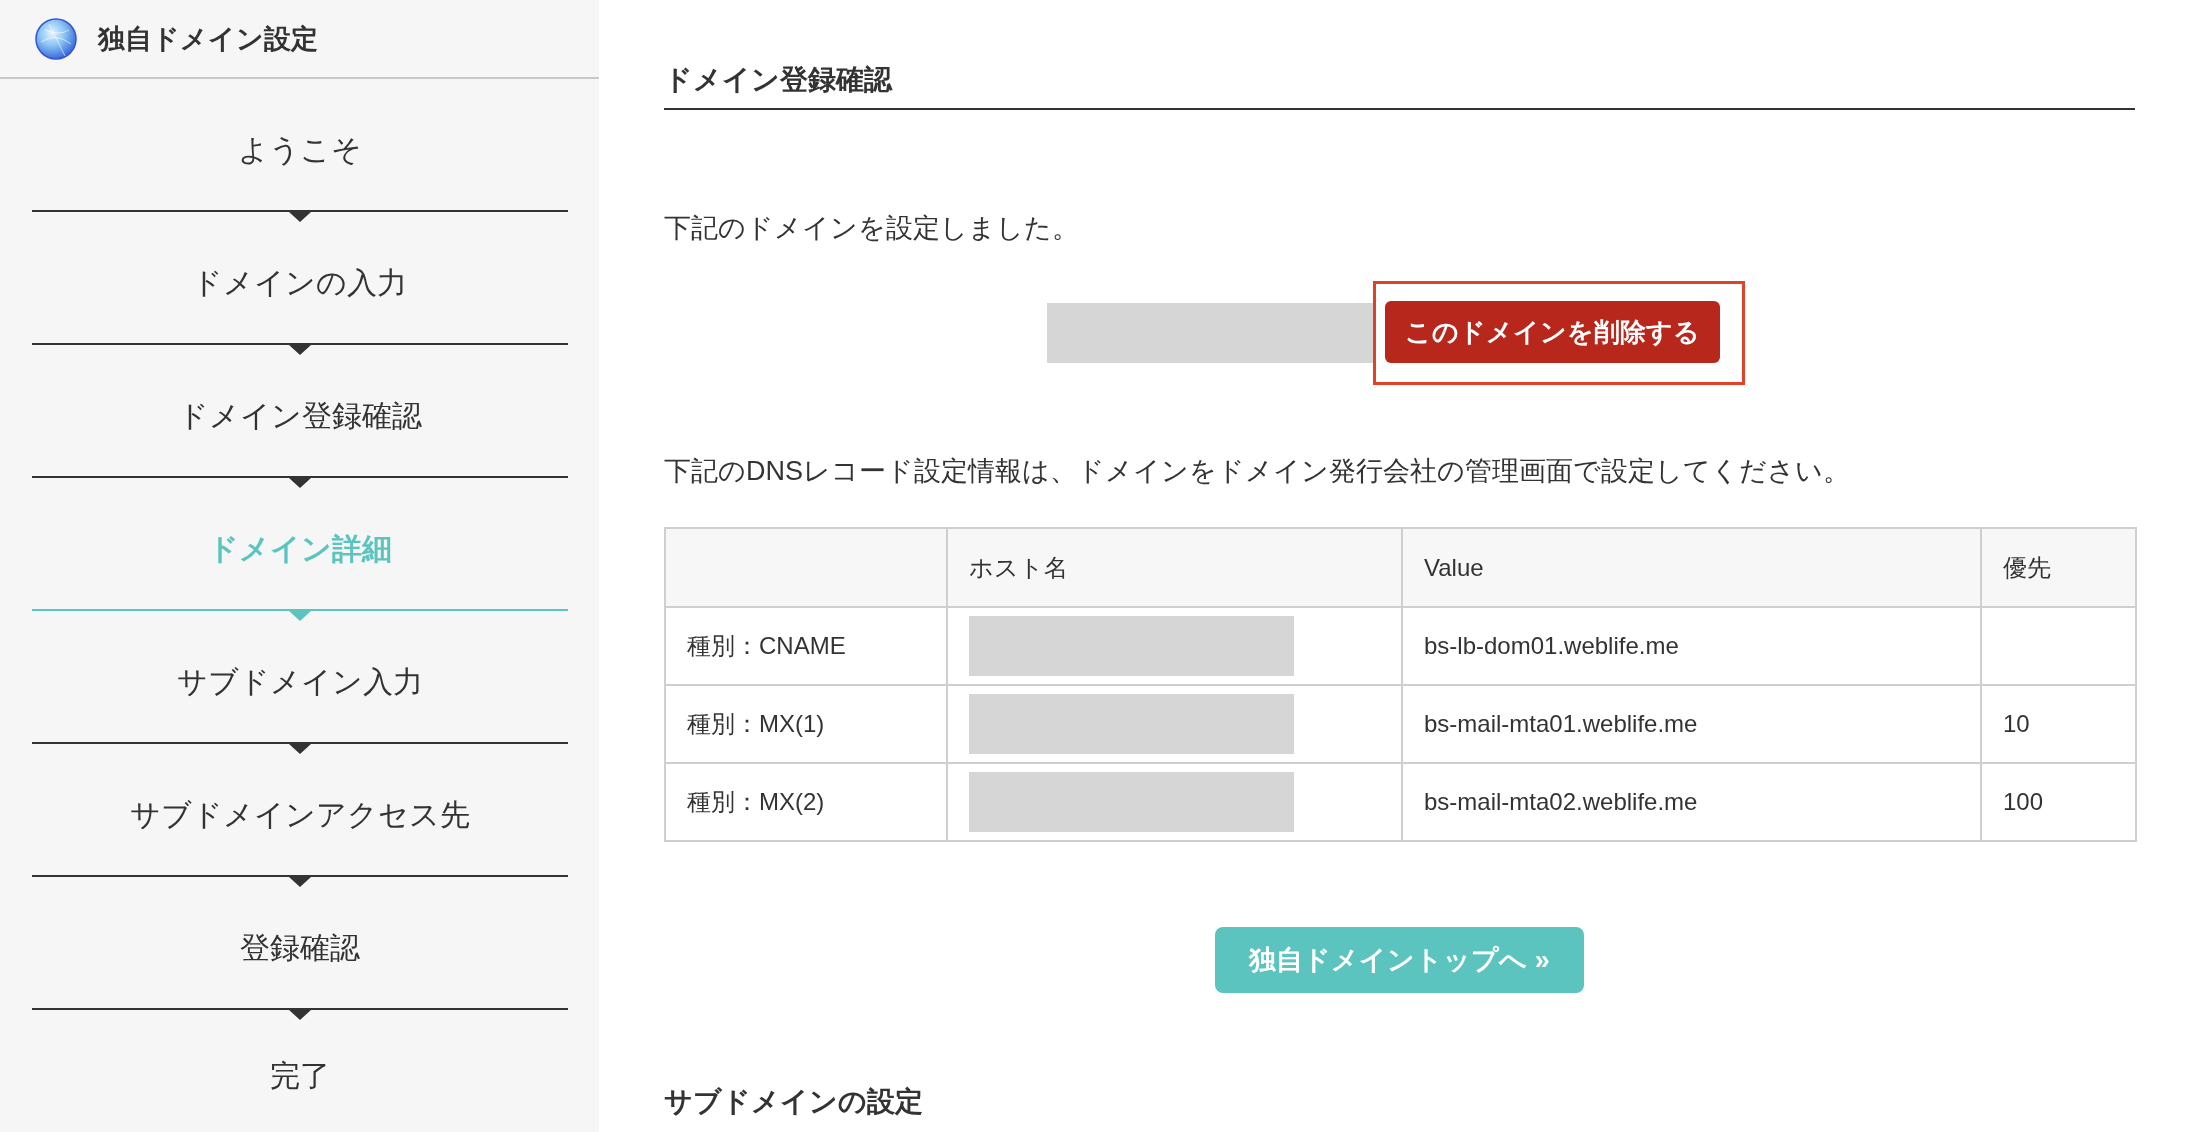 The width and height of the screenshot is (2190, 1132). I want to click on column-header: ホスト名, so click(1174, 567).